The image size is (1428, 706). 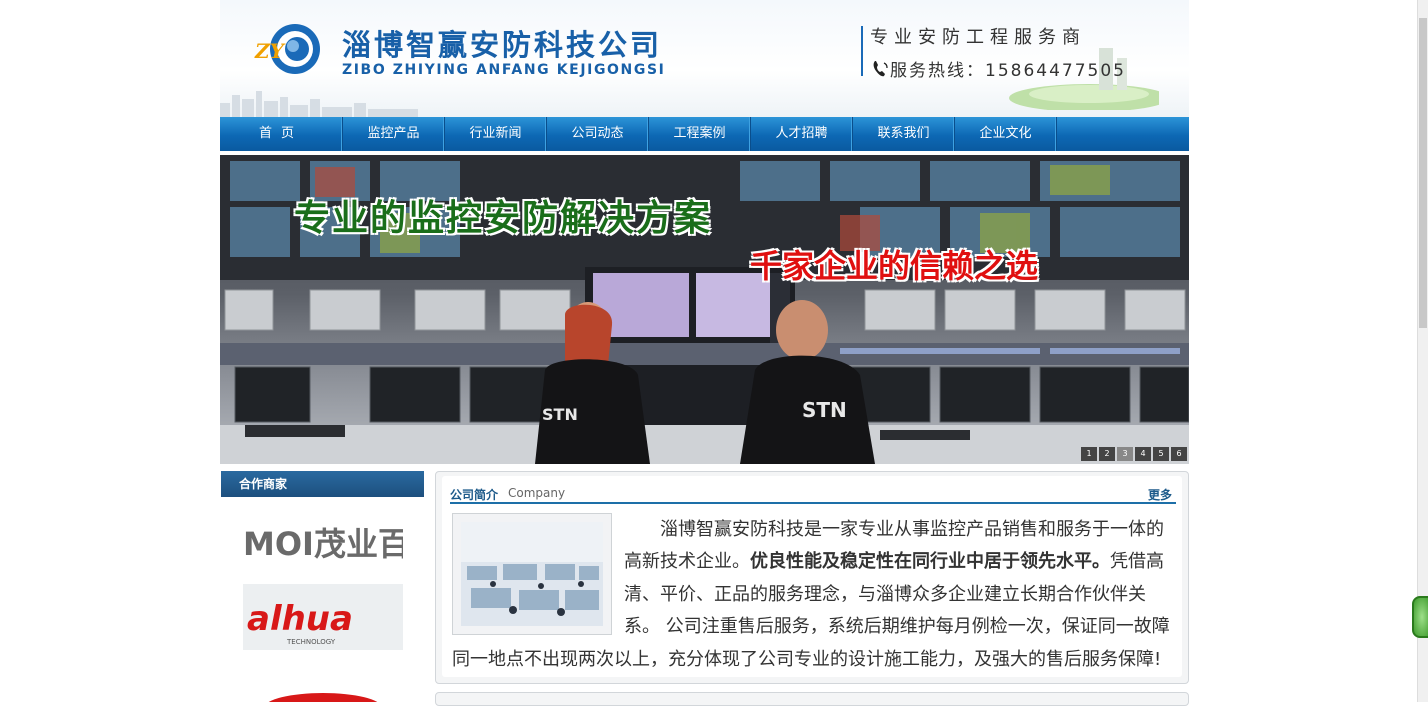 I want to click on partner-logo-maoye: MOI茂业百货, so click(x=323, y=541).